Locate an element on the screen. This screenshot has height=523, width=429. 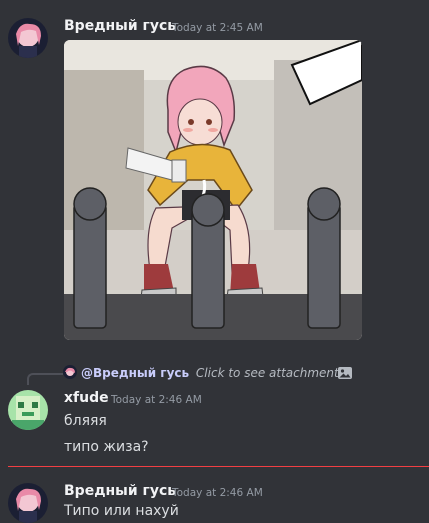
message-text: бляяя is located at coordinates (85, 421).